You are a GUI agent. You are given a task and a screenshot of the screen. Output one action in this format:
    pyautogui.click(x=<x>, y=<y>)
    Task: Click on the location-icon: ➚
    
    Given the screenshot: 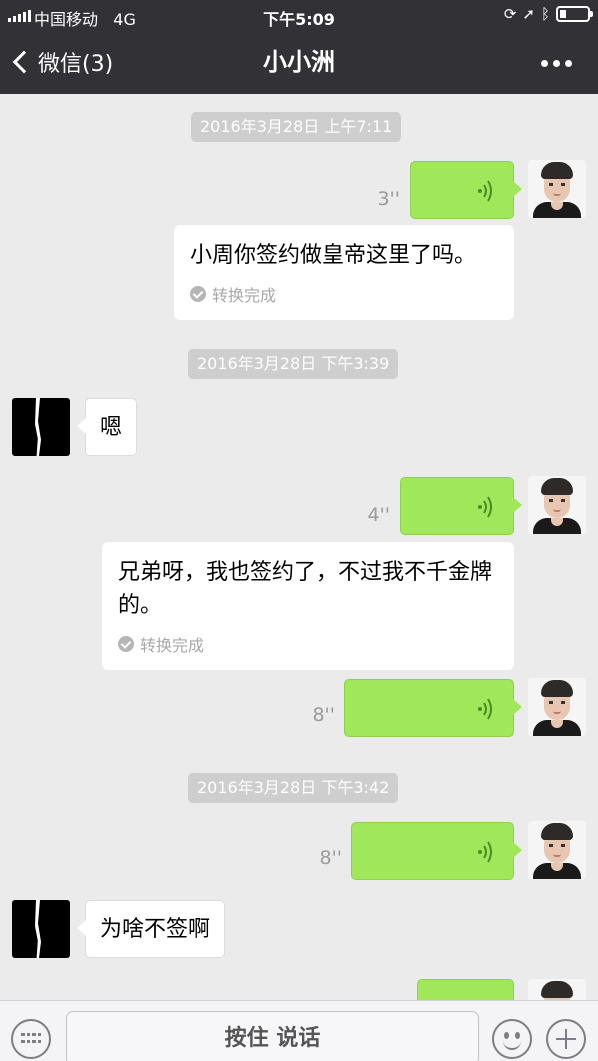 What is the action you would take?
    pyautogui.click(x=528, y=14)
    